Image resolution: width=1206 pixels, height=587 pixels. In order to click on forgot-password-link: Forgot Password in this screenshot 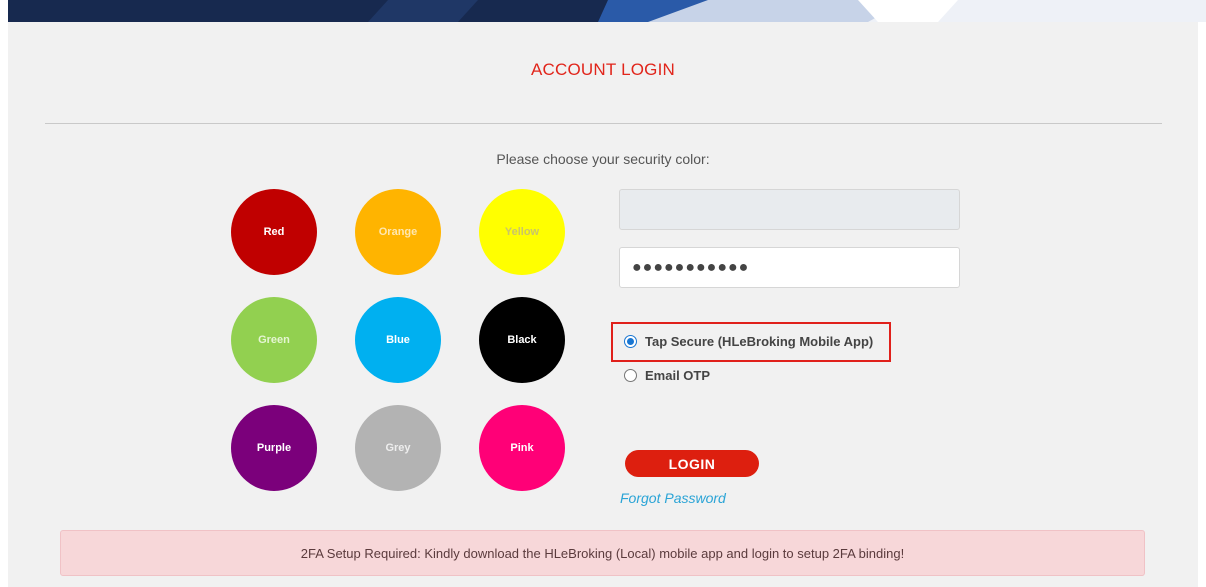, I will do `click(673, 498)`.